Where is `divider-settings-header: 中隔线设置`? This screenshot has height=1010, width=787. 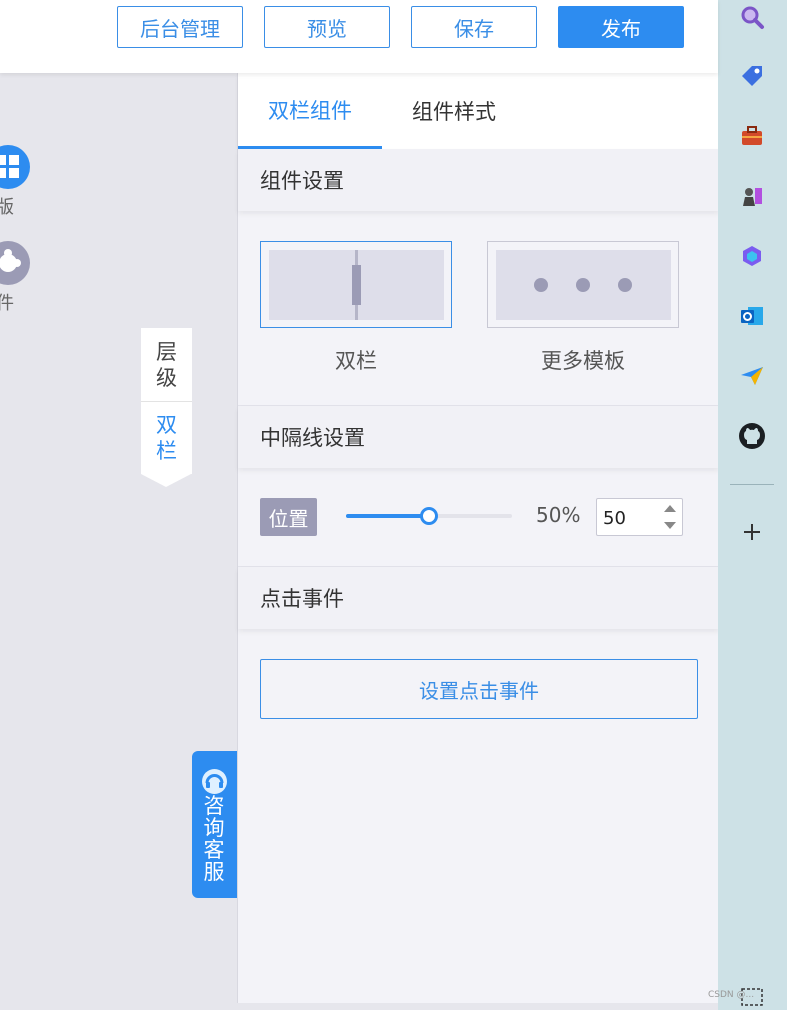
divider-settings-header: 中隔线设置 is located at coordinates (478, 437).